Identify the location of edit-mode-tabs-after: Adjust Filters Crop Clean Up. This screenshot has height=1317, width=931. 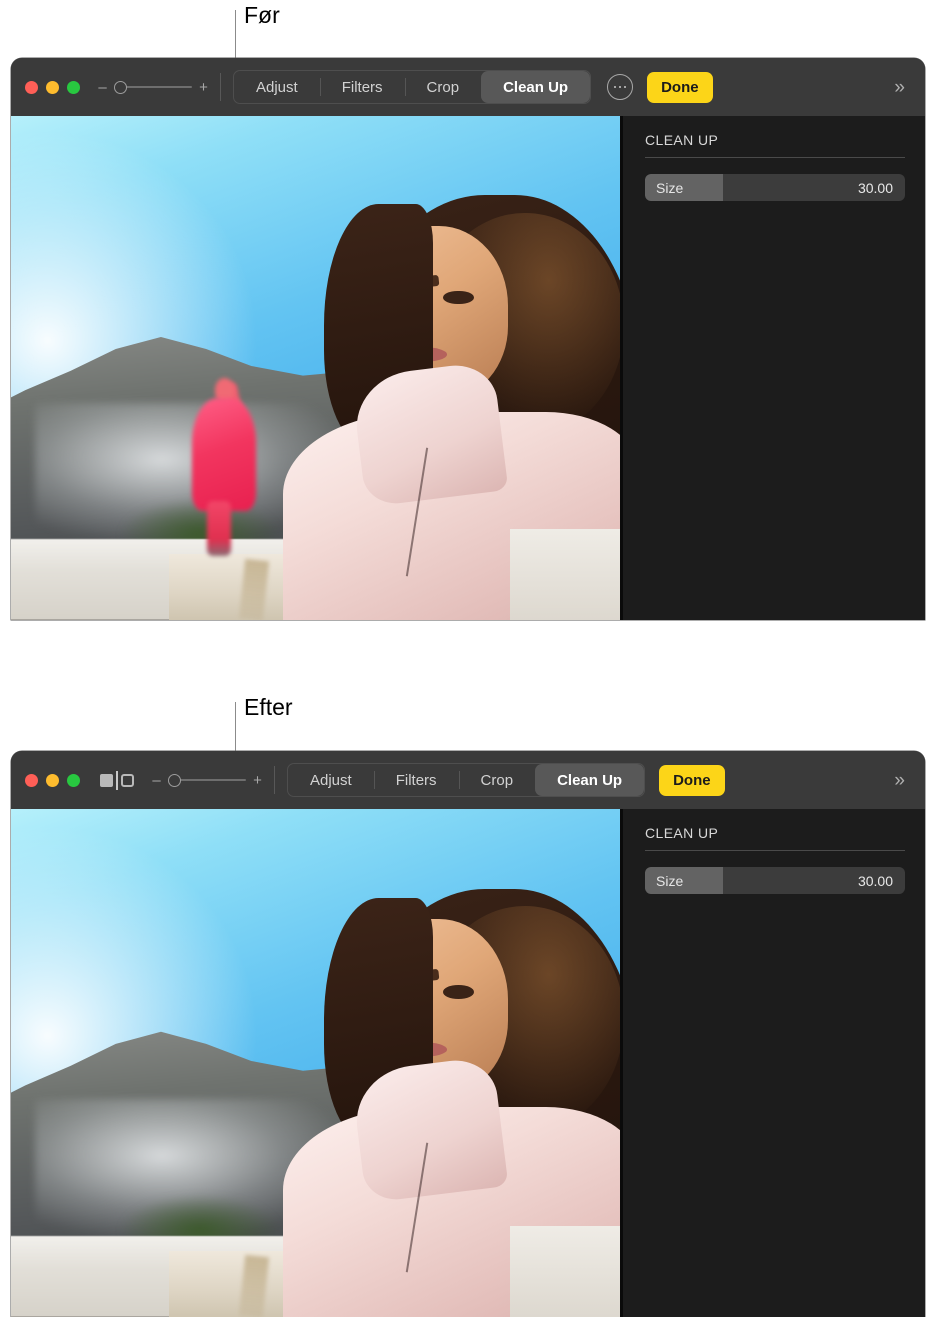
(466, 780).